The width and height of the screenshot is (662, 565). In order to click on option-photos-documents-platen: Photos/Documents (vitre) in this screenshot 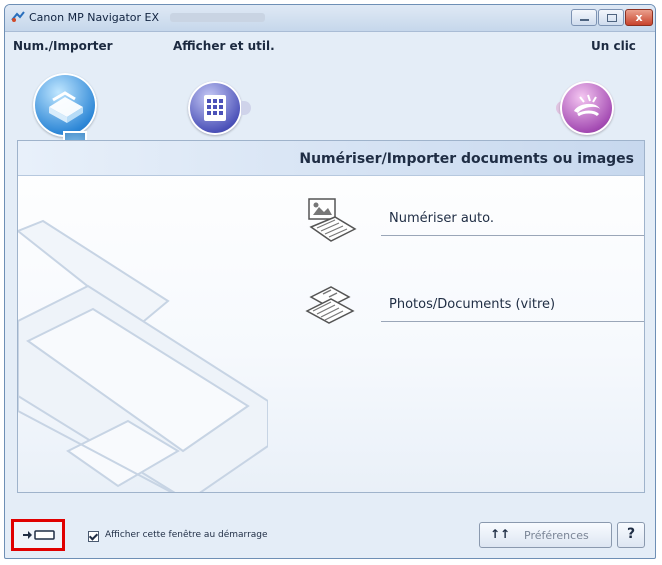, I will do `click(473, 308)`.